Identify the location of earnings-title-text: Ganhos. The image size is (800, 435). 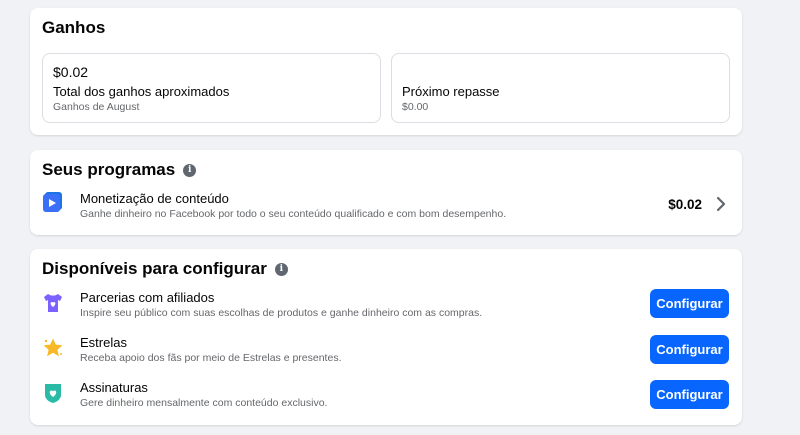
(74, 27).